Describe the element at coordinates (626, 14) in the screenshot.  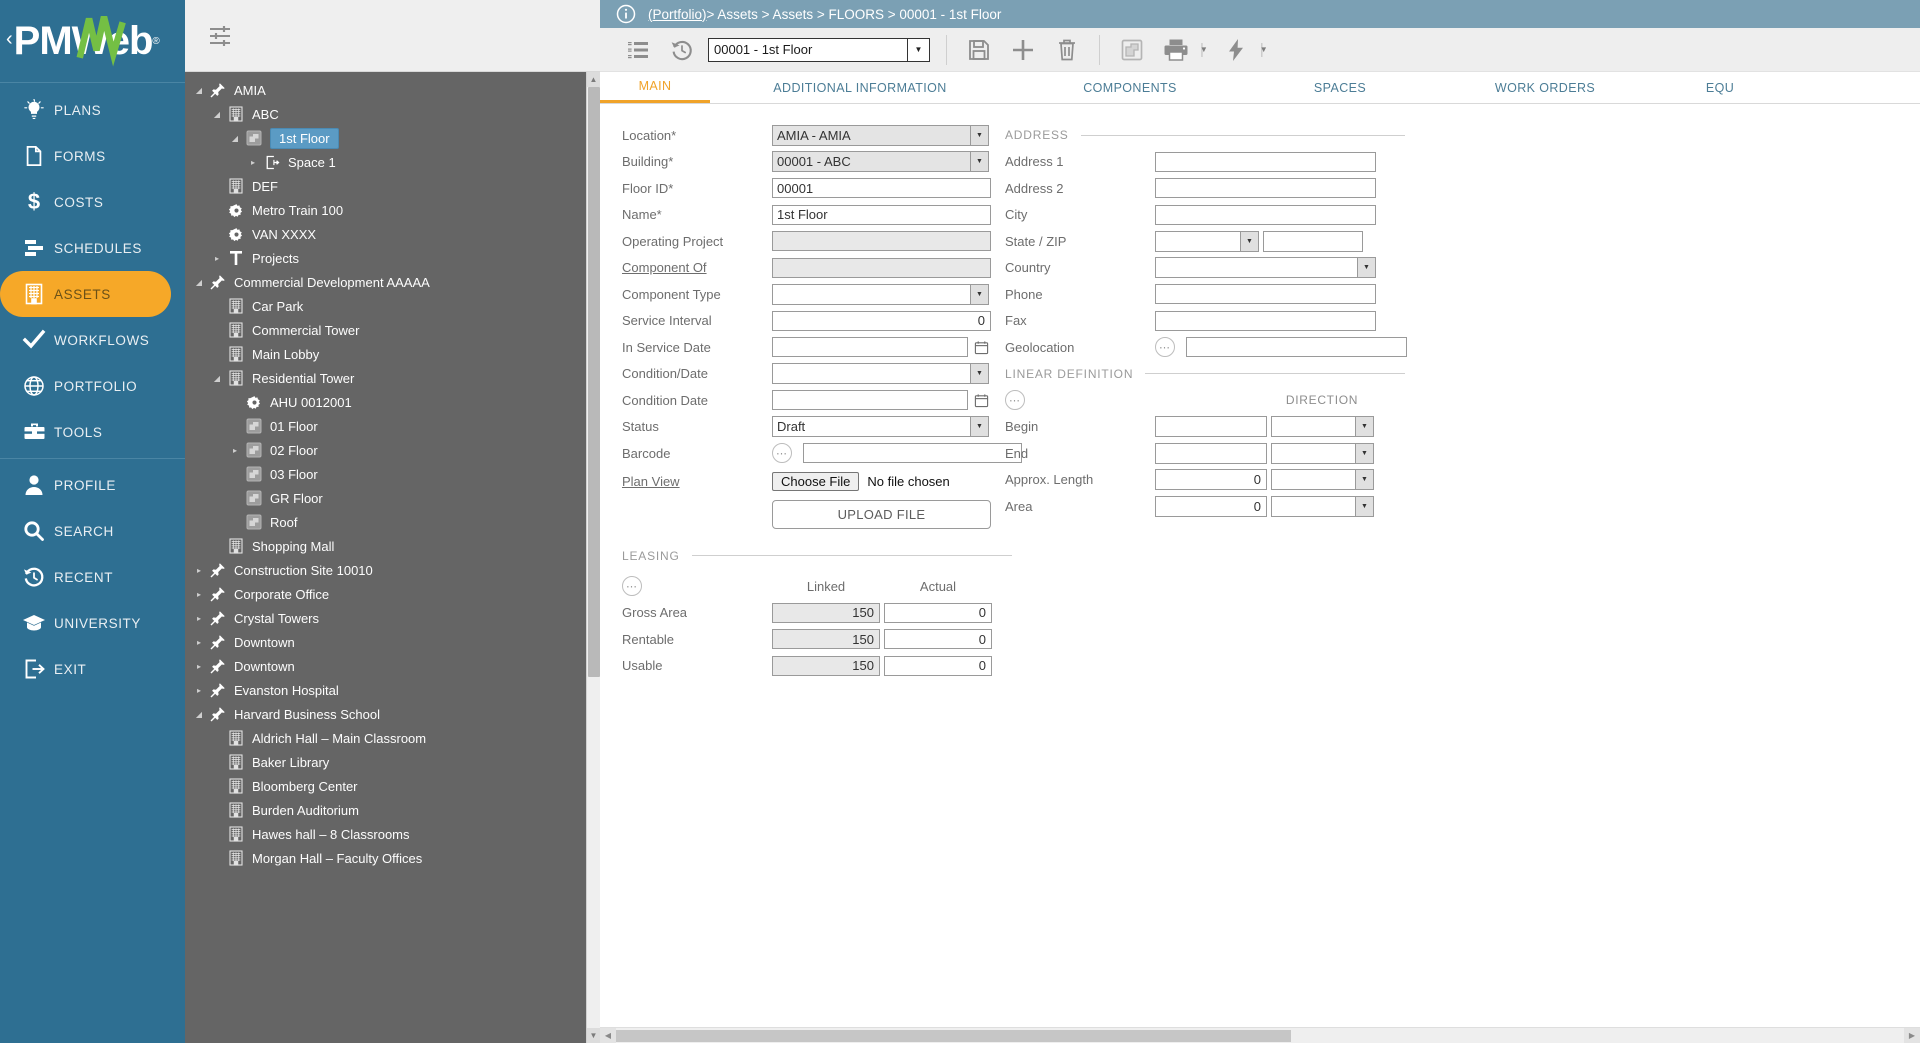
I see `info-icon` at that location.